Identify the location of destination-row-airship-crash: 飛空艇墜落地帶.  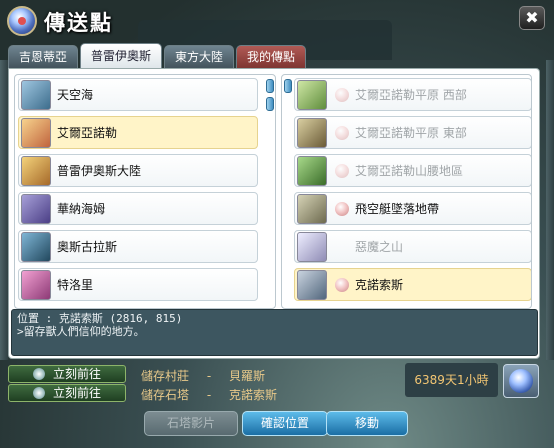
(412, 208).